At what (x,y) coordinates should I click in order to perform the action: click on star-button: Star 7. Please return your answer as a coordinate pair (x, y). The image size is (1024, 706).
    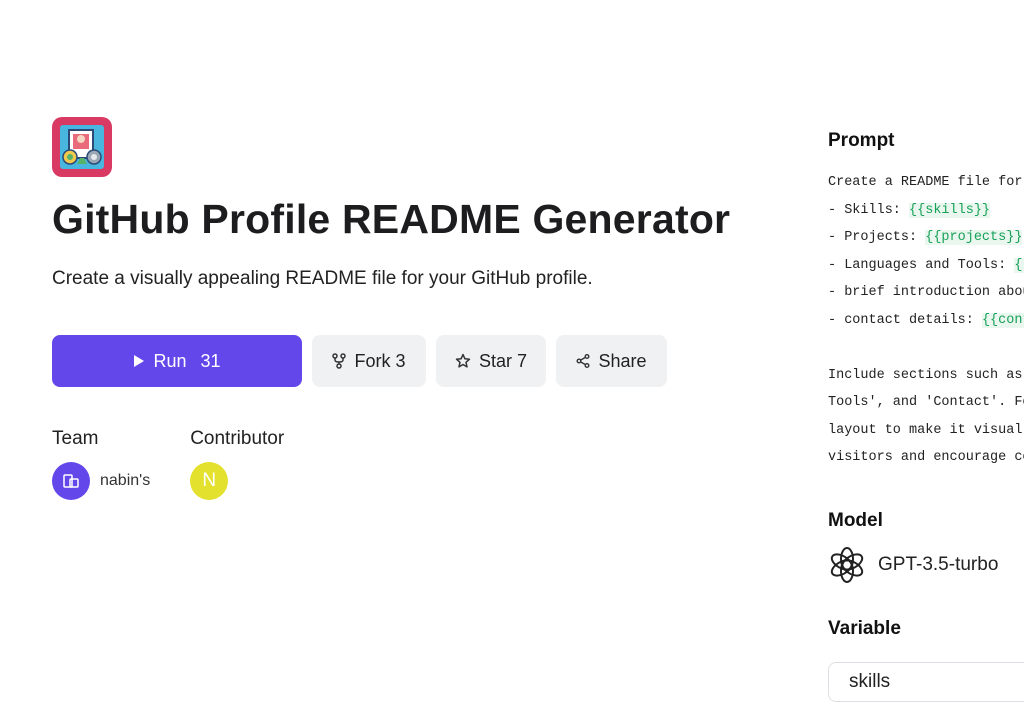
    Looking at the image, I should click on (491, 361).